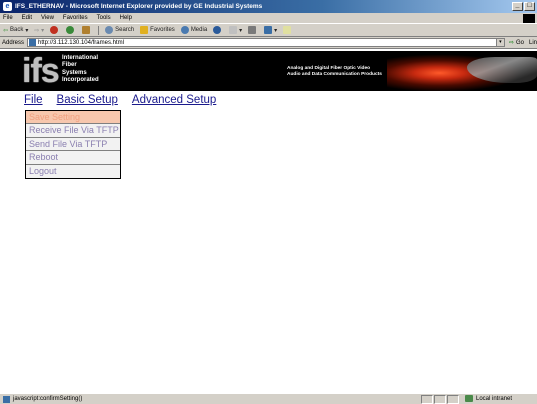 The image size is (537, 404). I want to click on forward-button: ⇨ ▾, so click(39, 30).